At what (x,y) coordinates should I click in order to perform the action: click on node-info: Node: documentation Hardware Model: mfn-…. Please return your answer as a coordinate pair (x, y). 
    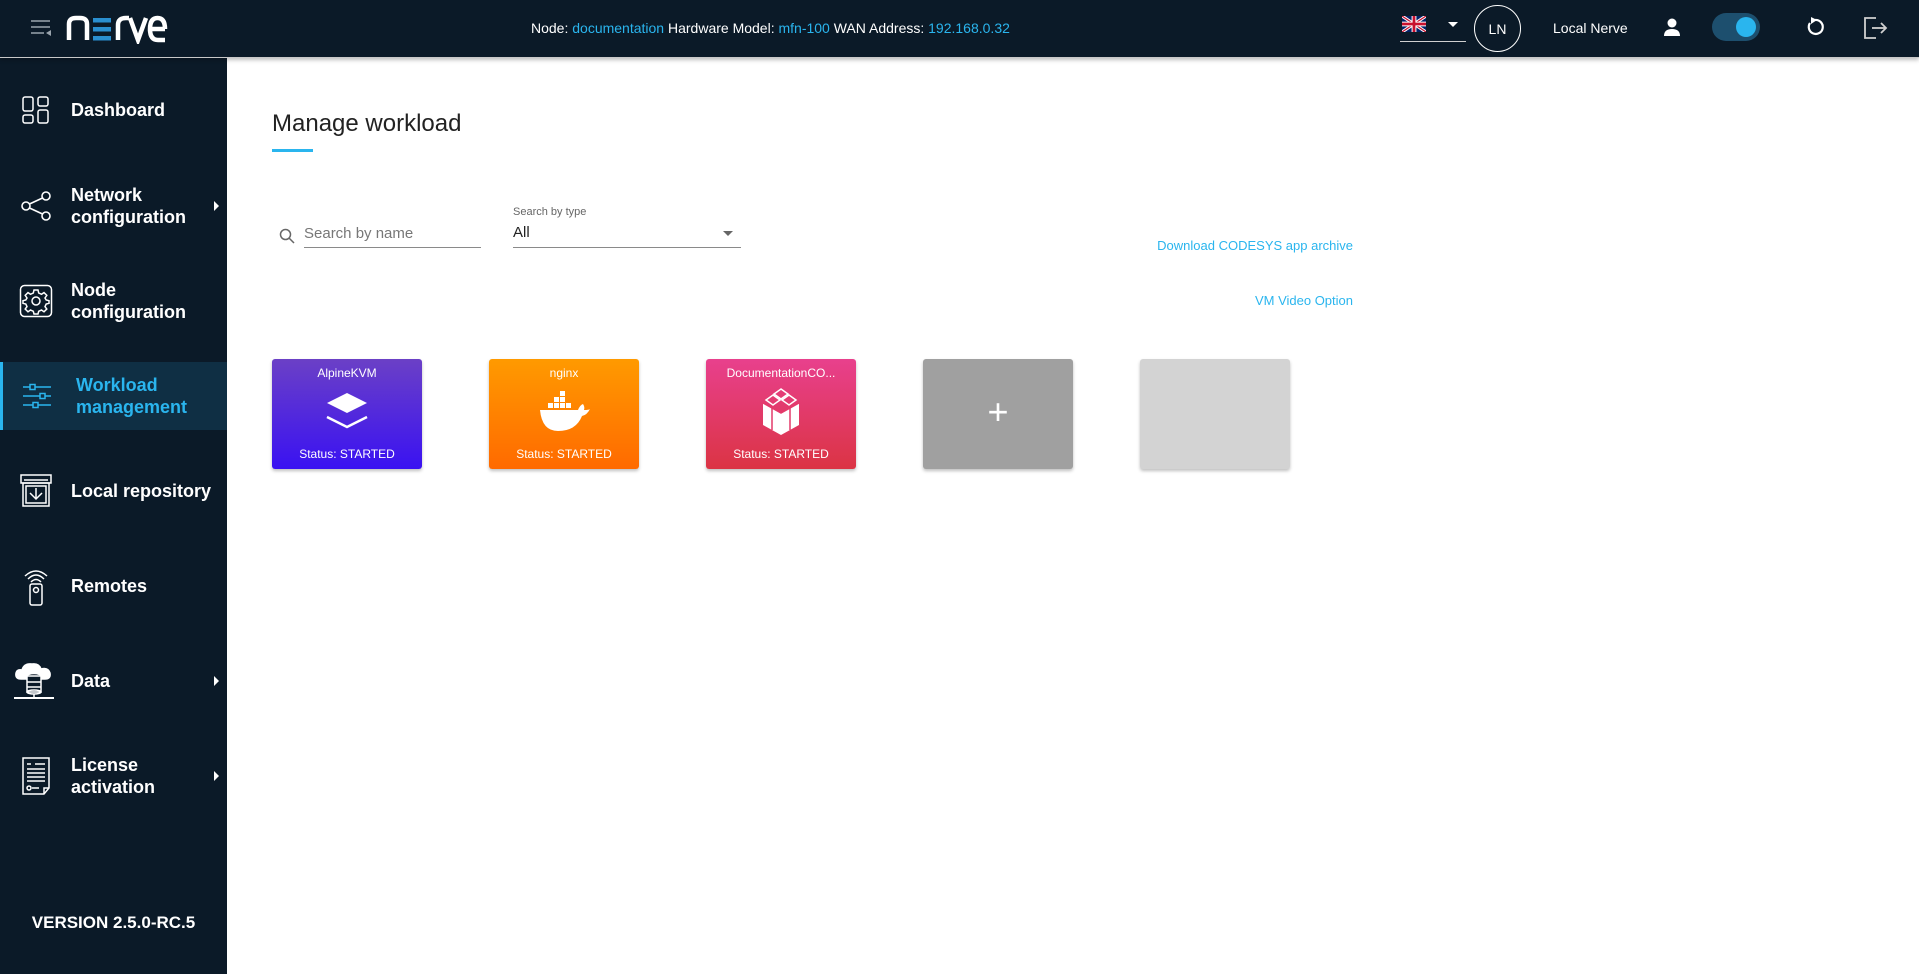
    Looking at the image, I should click on (770, 28).